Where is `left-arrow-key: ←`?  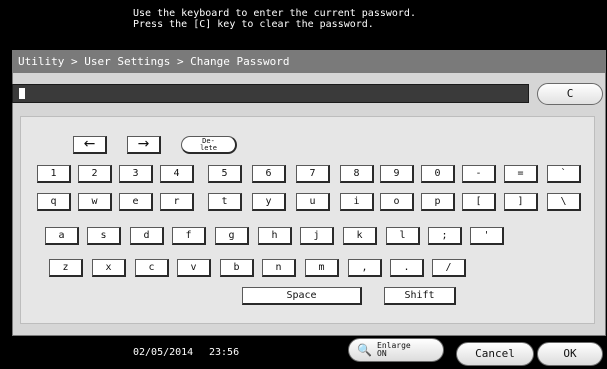 left-arrow-key: ← is located at coordinates (90, 145).